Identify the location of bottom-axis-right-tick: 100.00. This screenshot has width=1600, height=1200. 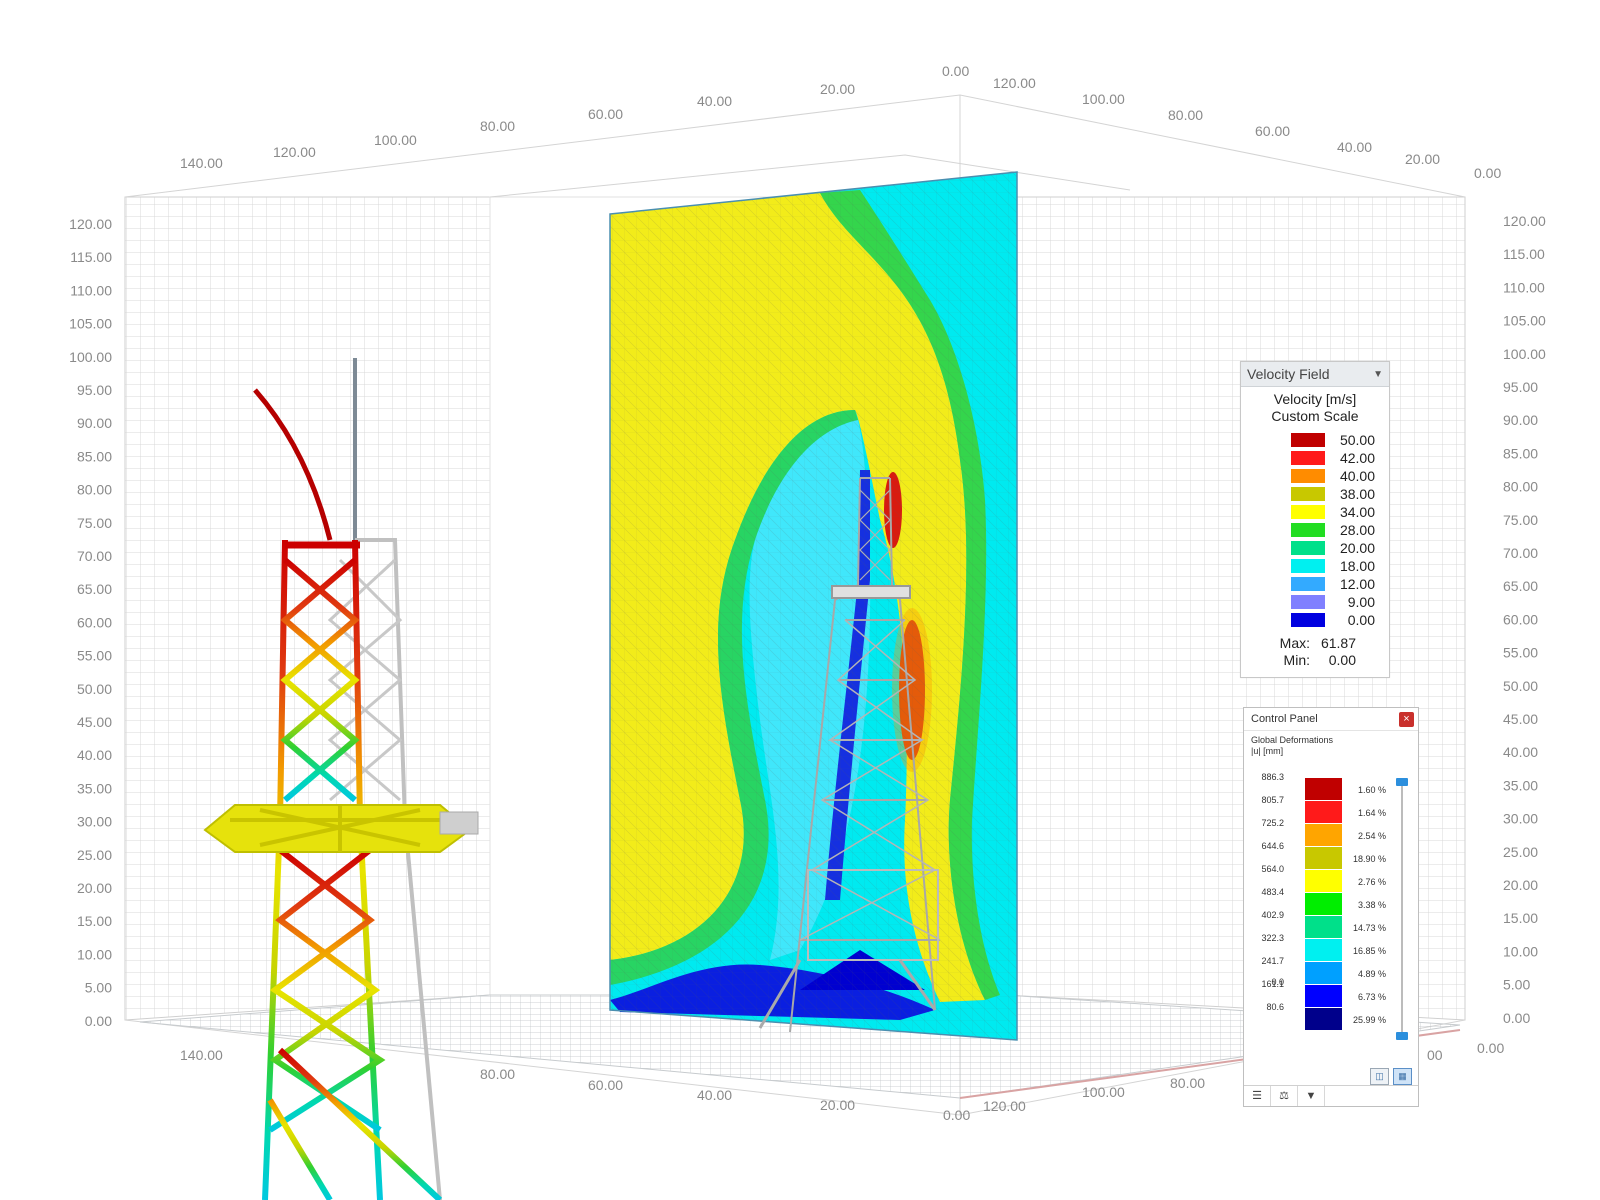
(1103, 1092).